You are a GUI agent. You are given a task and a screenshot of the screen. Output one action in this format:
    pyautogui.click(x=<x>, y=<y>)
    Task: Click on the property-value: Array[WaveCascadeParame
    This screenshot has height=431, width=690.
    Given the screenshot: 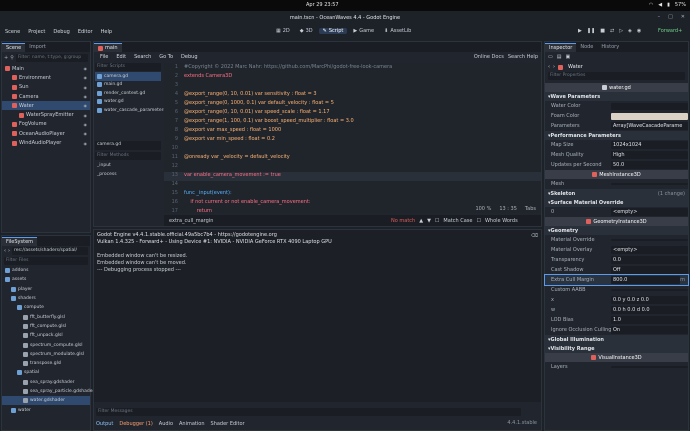 What is the action you would take?
    pyautogui.click(x=649, y=126)
    